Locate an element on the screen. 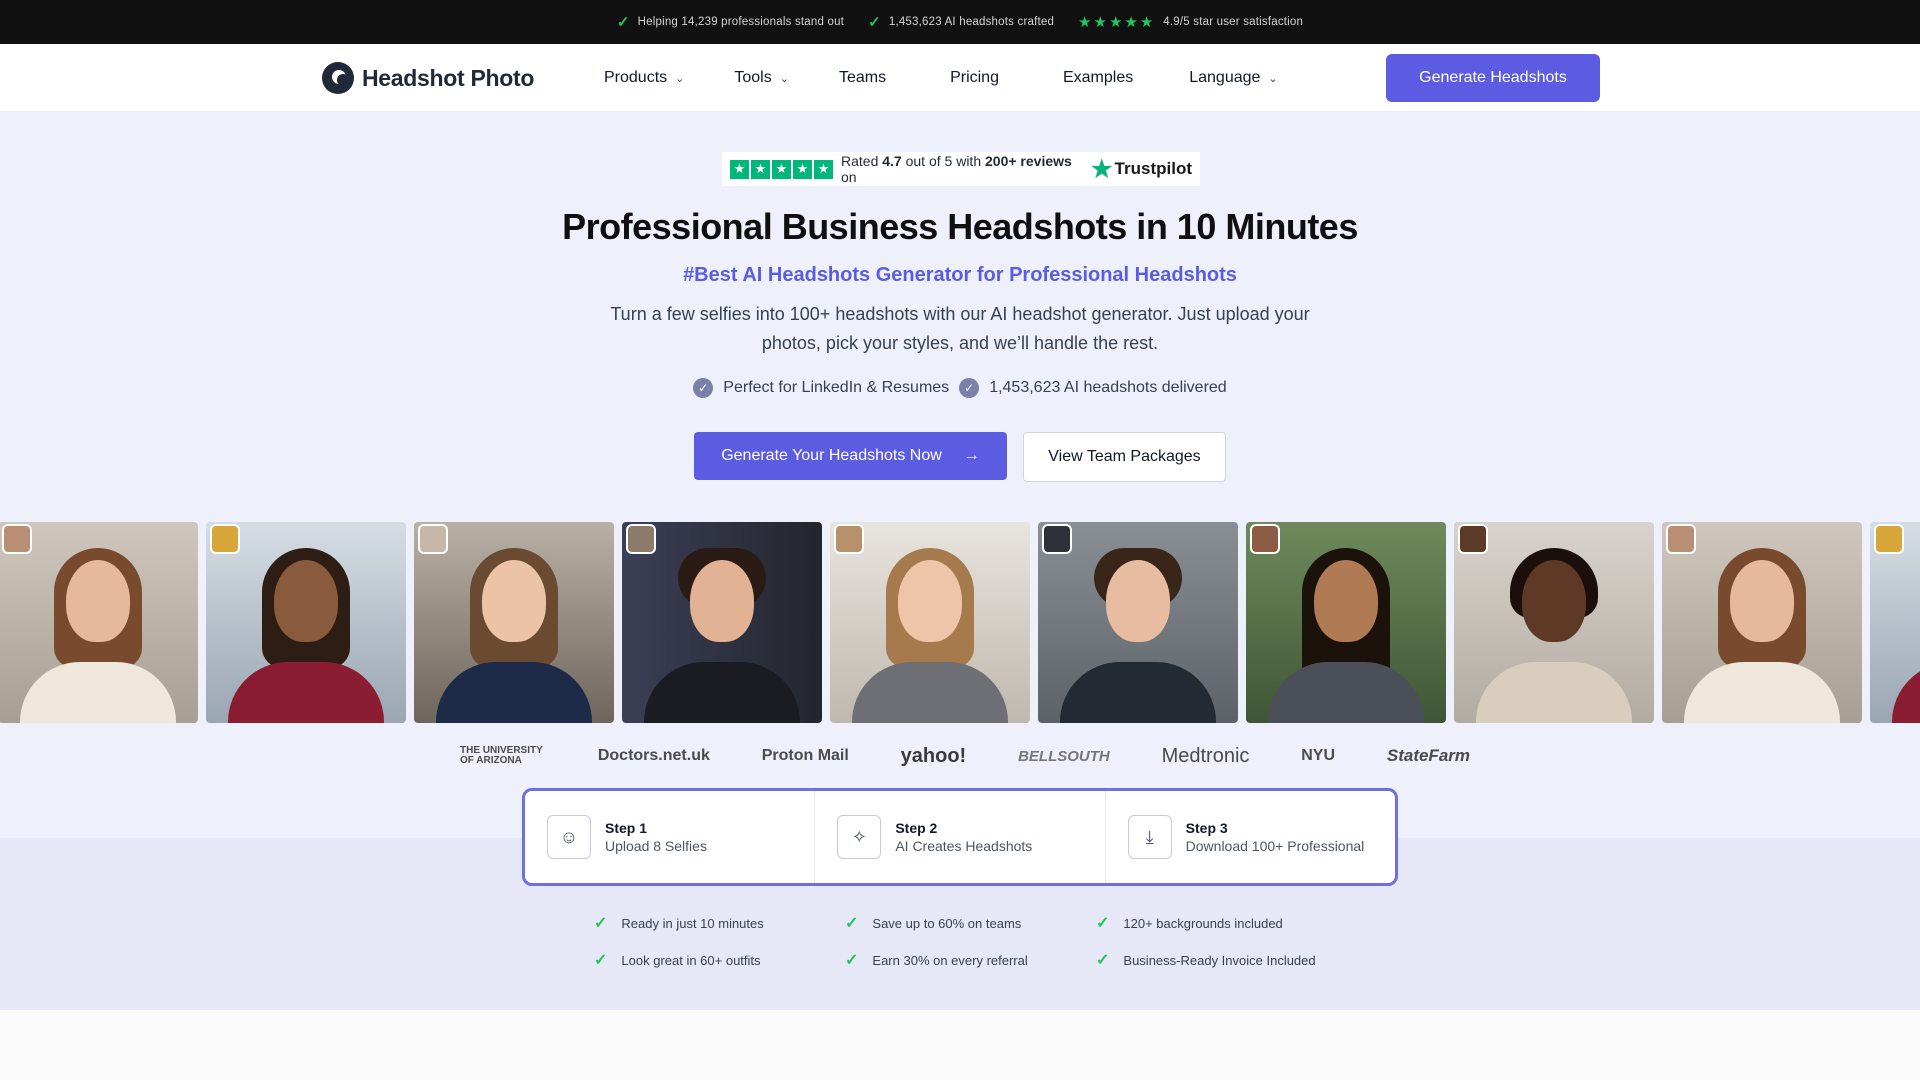  trustpilot-logo: ★ Trustpilot is located at coordinates (1141, 169).